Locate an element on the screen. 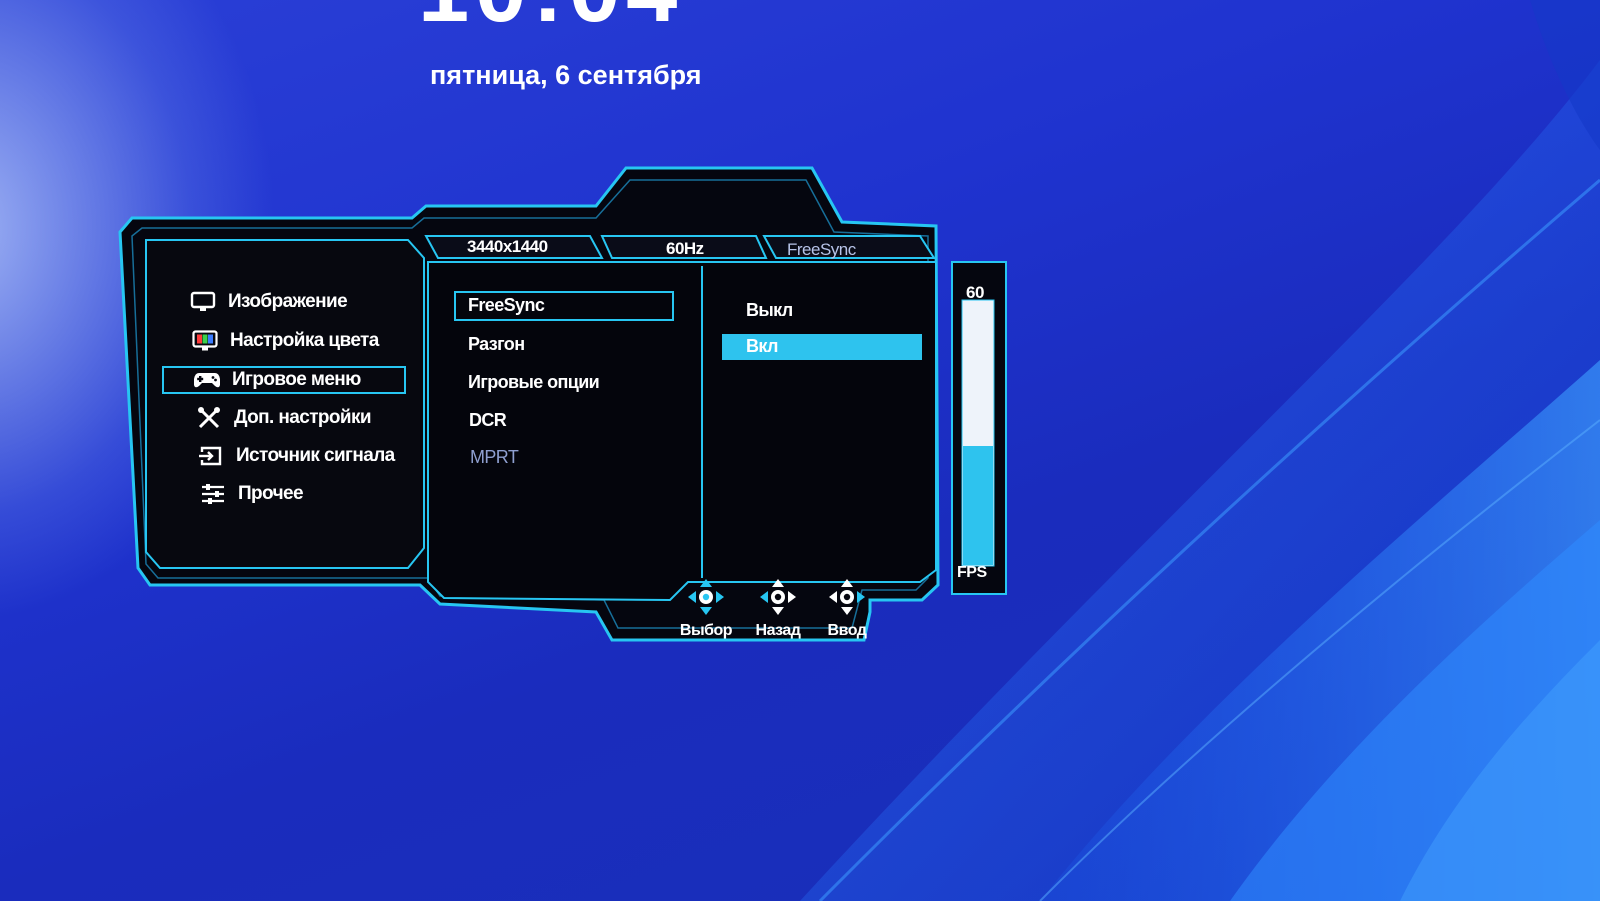 The image size is (1600, 901). submenu-item-freesync: FreeSync is located at coordinates (506, 305).